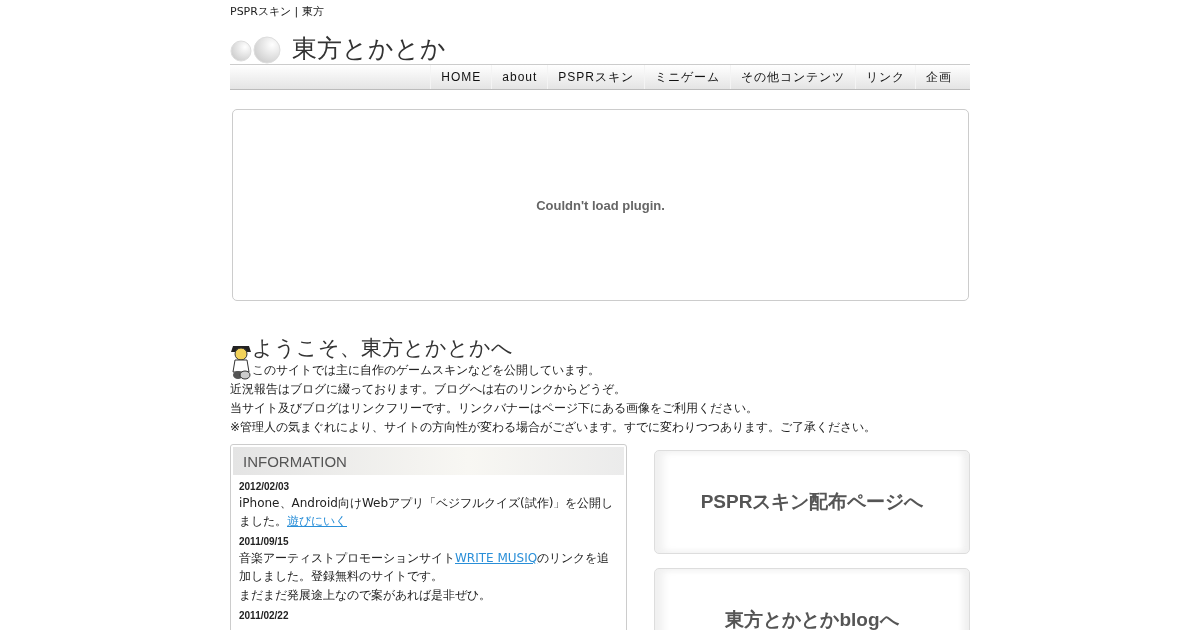 This screenshot has height=630, width=1200. Describe the element at coordinates (687, 77) in the screenshot. I see `nav-link: ミニゲーム` at that location.